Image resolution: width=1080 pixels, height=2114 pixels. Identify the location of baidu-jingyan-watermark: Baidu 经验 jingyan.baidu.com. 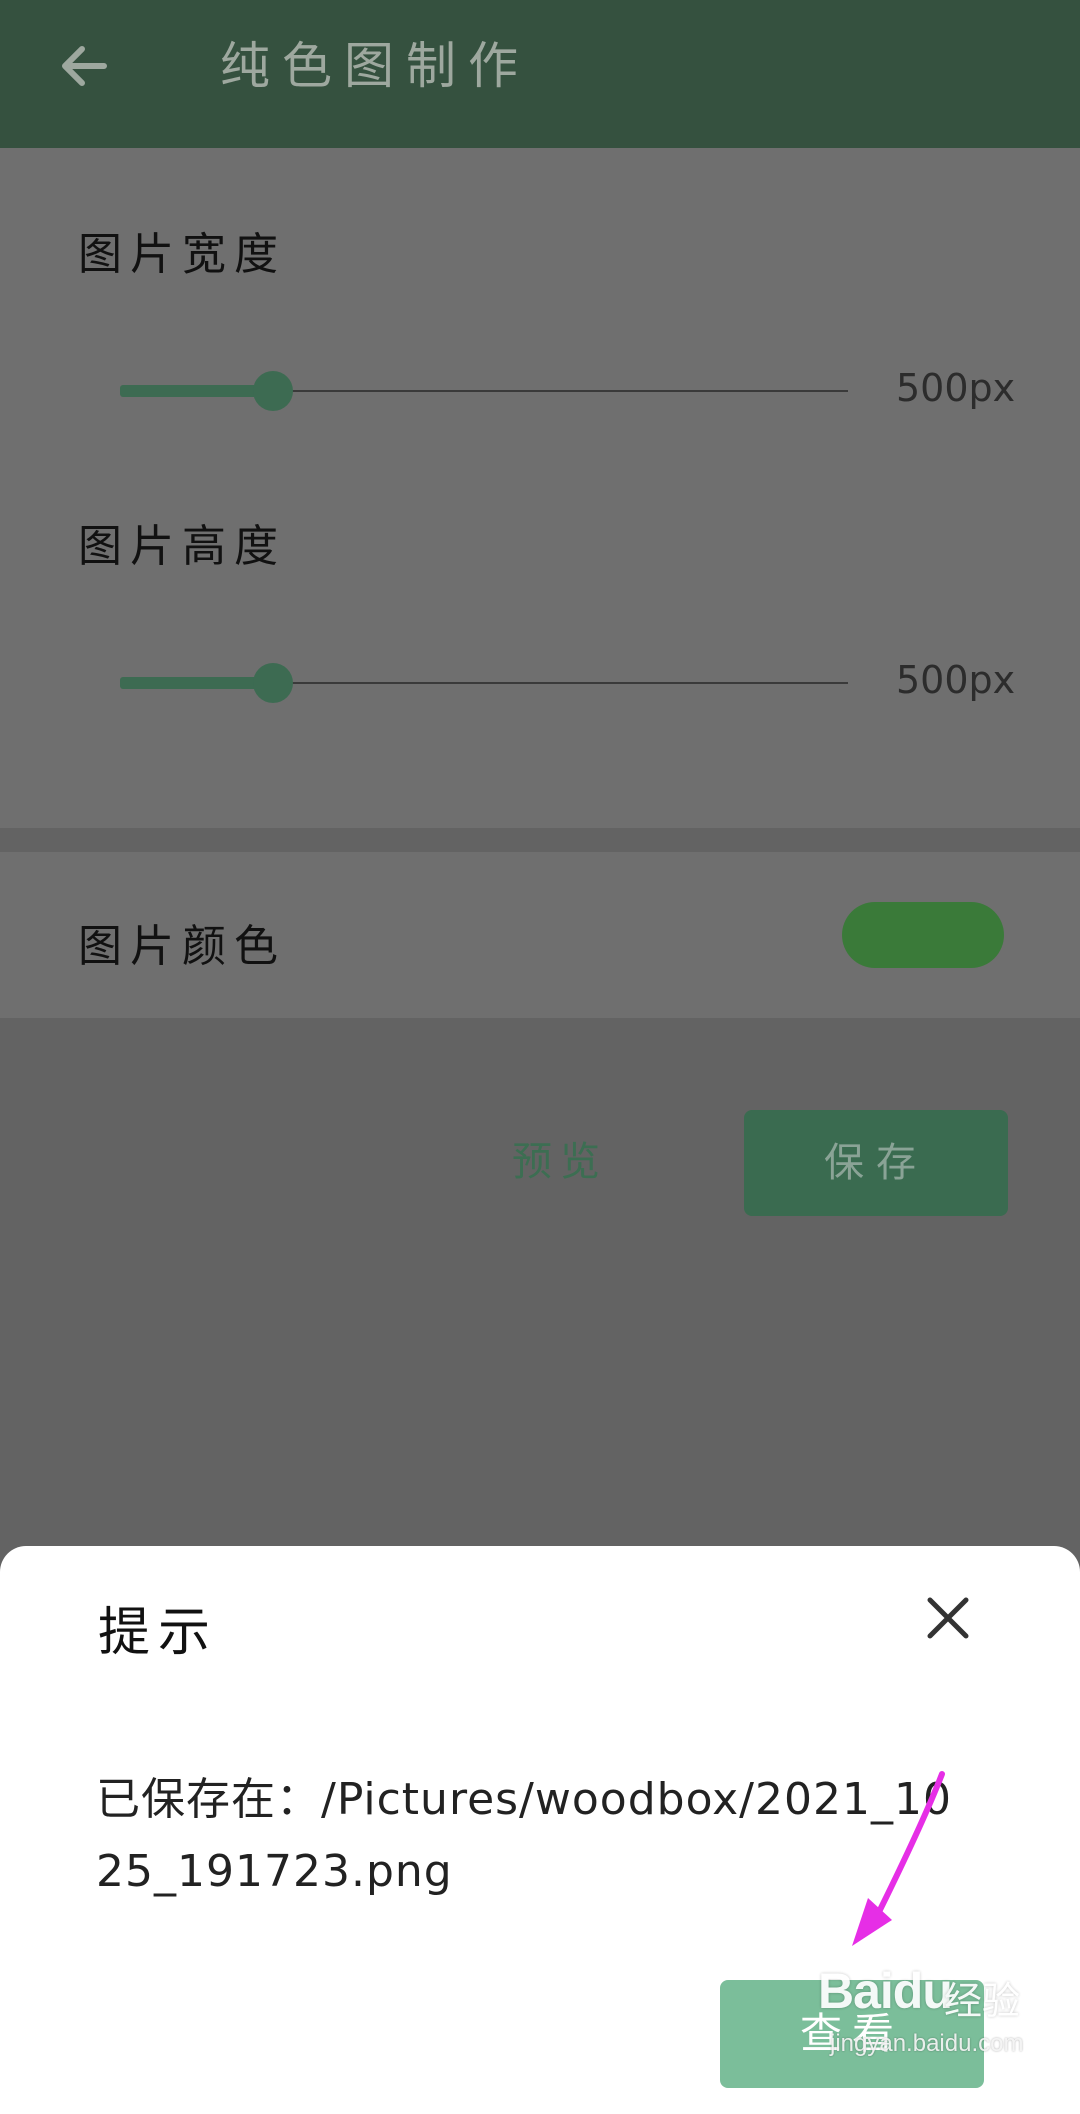
(923, 2013).